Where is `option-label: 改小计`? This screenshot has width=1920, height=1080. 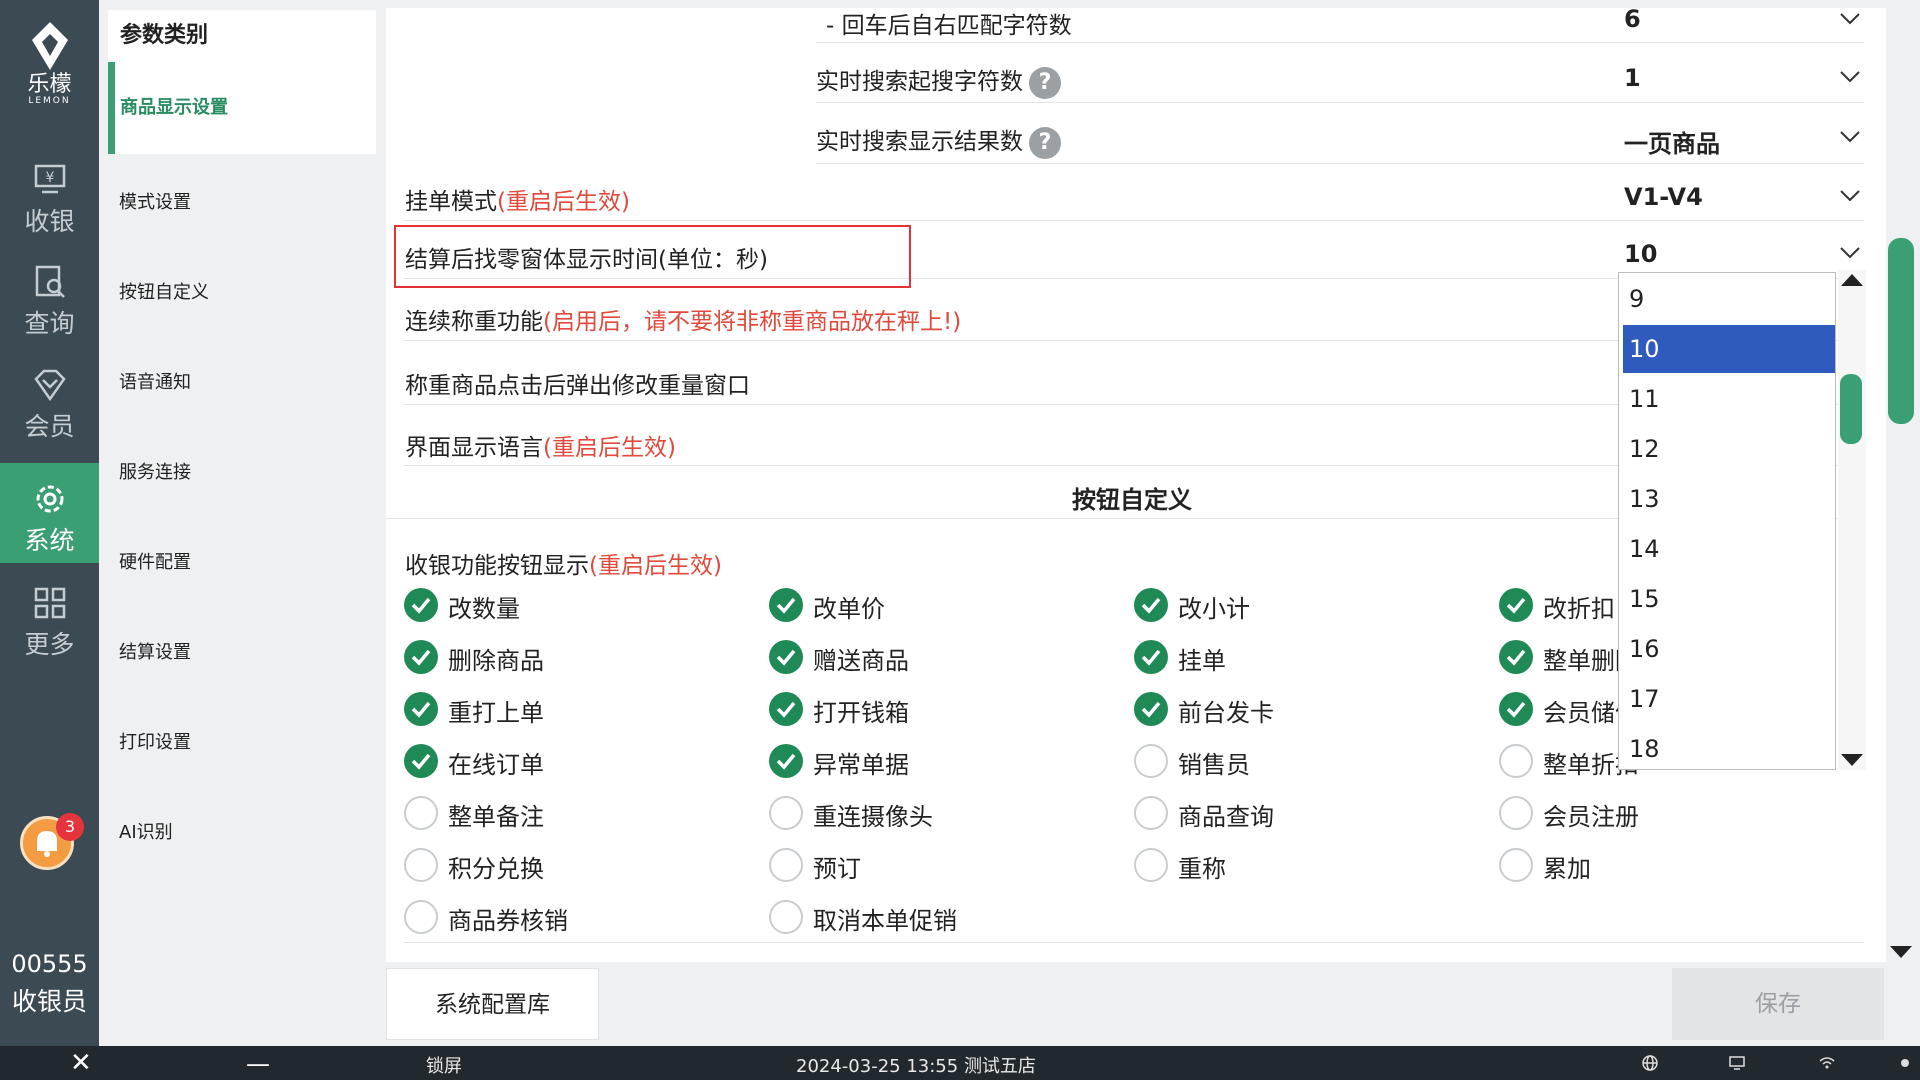 option-label: 改小计 is located at coordinates (1214, 606).